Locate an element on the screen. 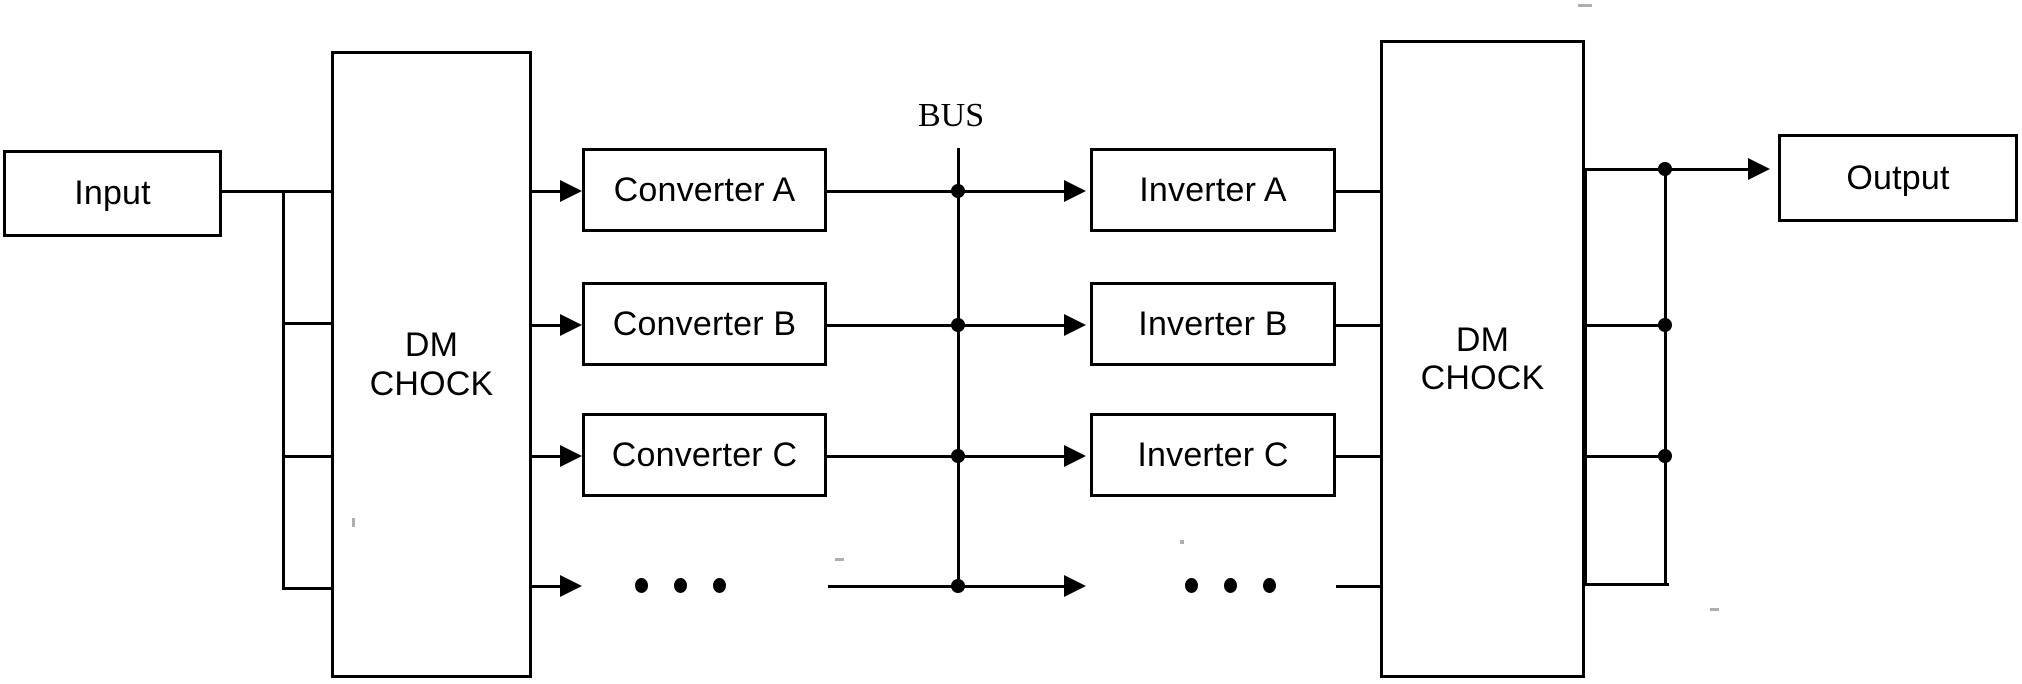 The height and width of the screenshot is (684, 2022). input-block-label: Input is located at coordinates (112, 193).